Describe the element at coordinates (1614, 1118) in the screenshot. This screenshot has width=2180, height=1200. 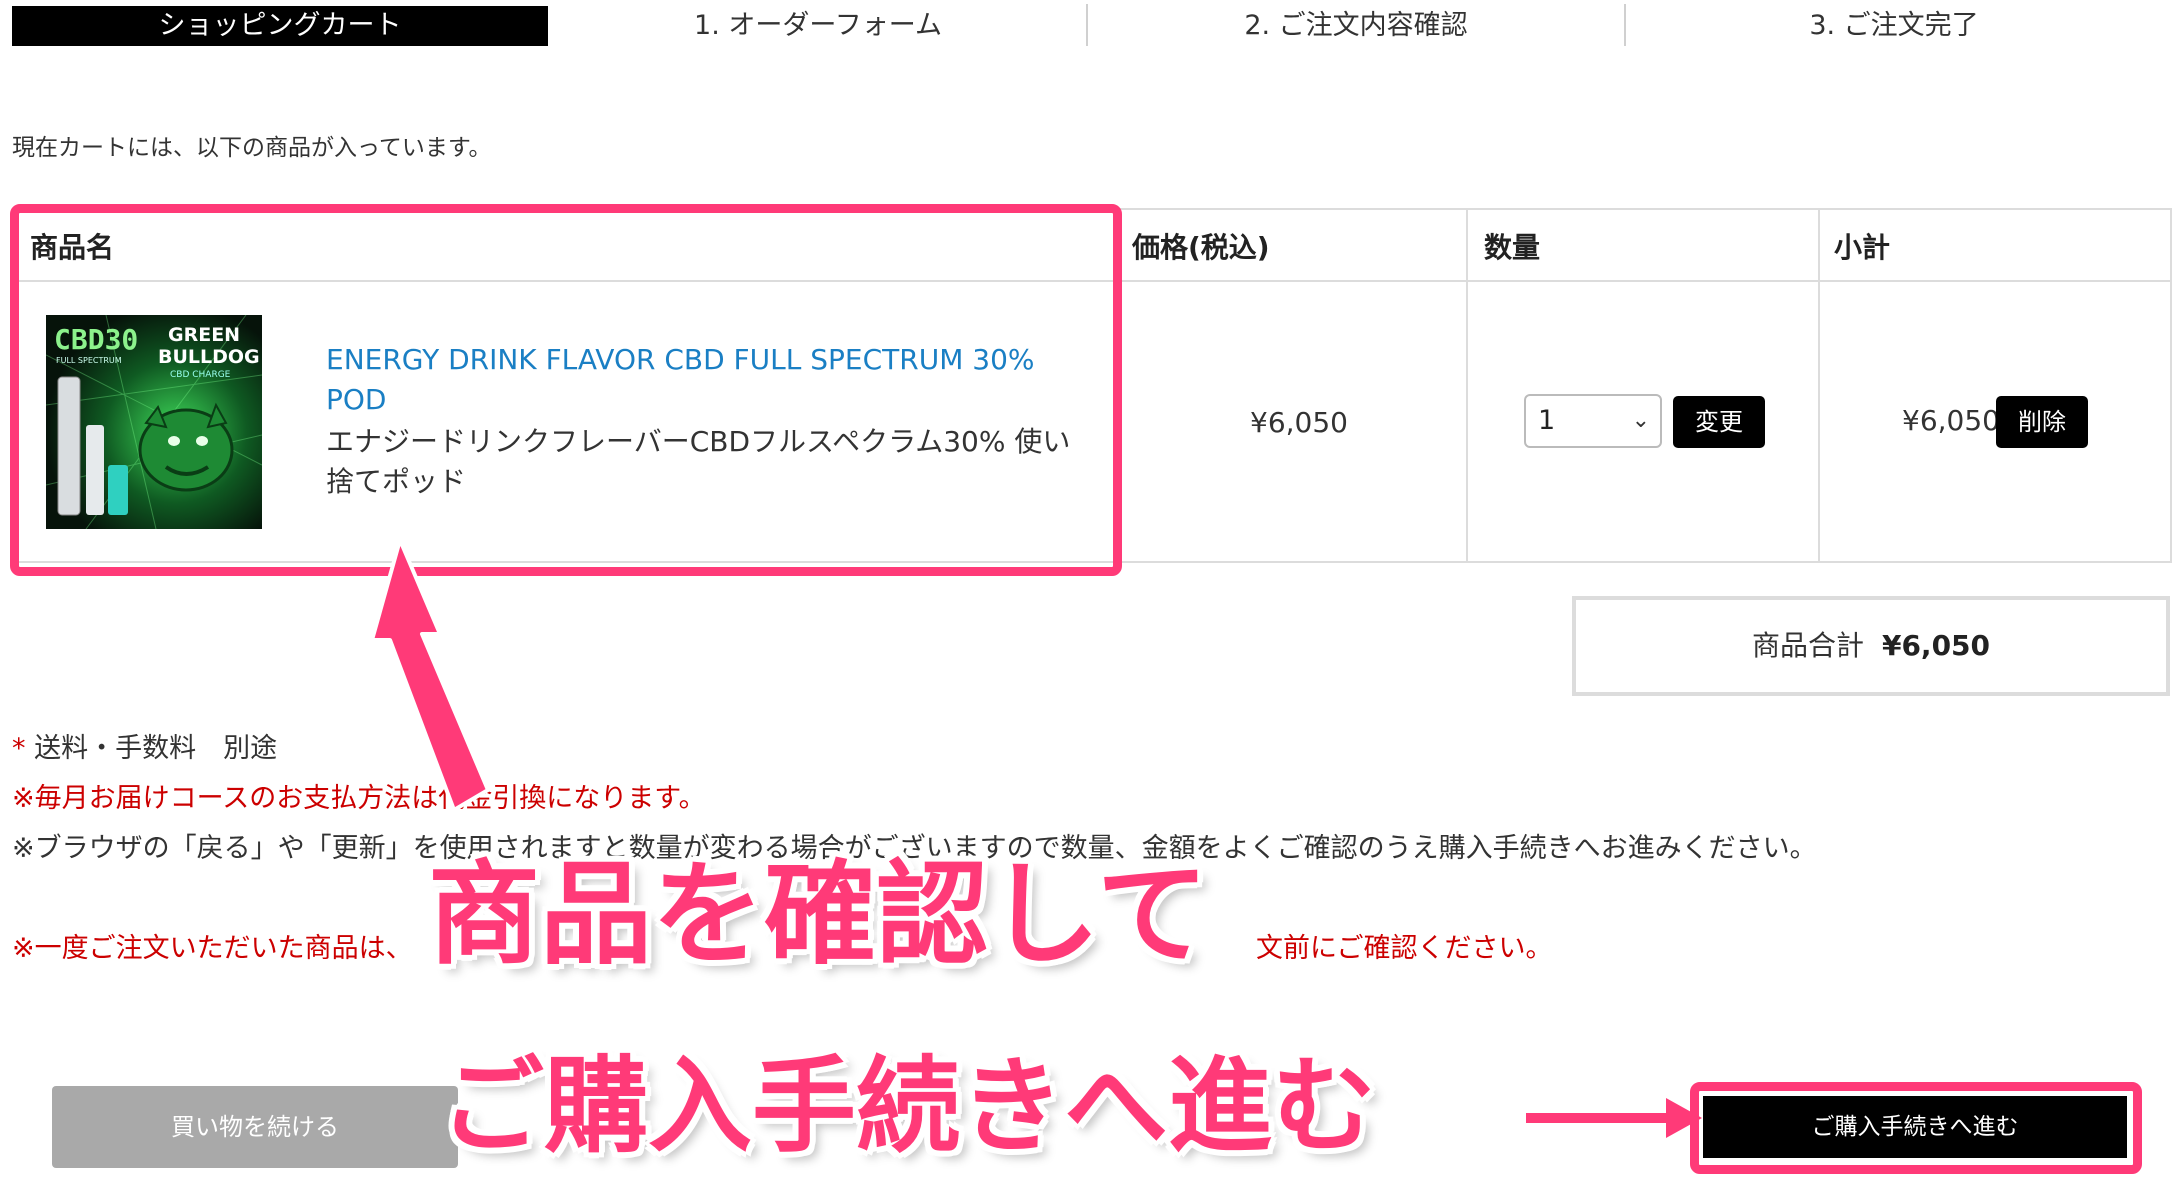
I see `arrow-right-icon` at that location.